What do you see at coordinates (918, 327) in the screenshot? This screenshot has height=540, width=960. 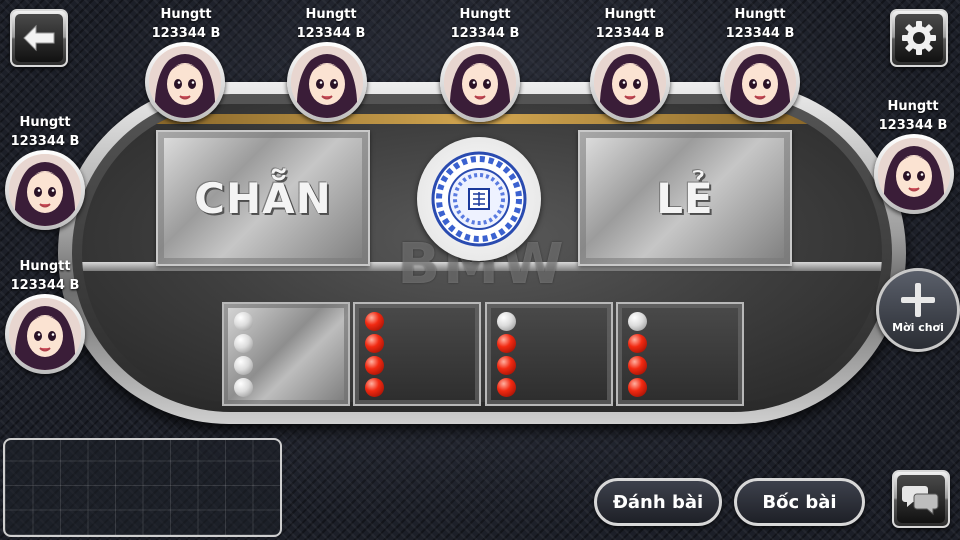 I see `invite-label: Mời chơi` at bounding box center [918, 327].